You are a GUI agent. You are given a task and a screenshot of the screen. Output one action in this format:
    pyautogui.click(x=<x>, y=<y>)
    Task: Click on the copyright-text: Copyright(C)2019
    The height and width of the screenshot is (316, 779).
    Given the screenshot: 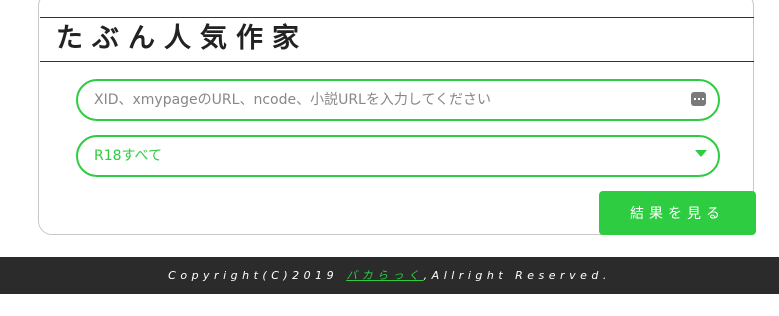 What is the action you would take?
    pyautogui.click(x=257, y=275)
    